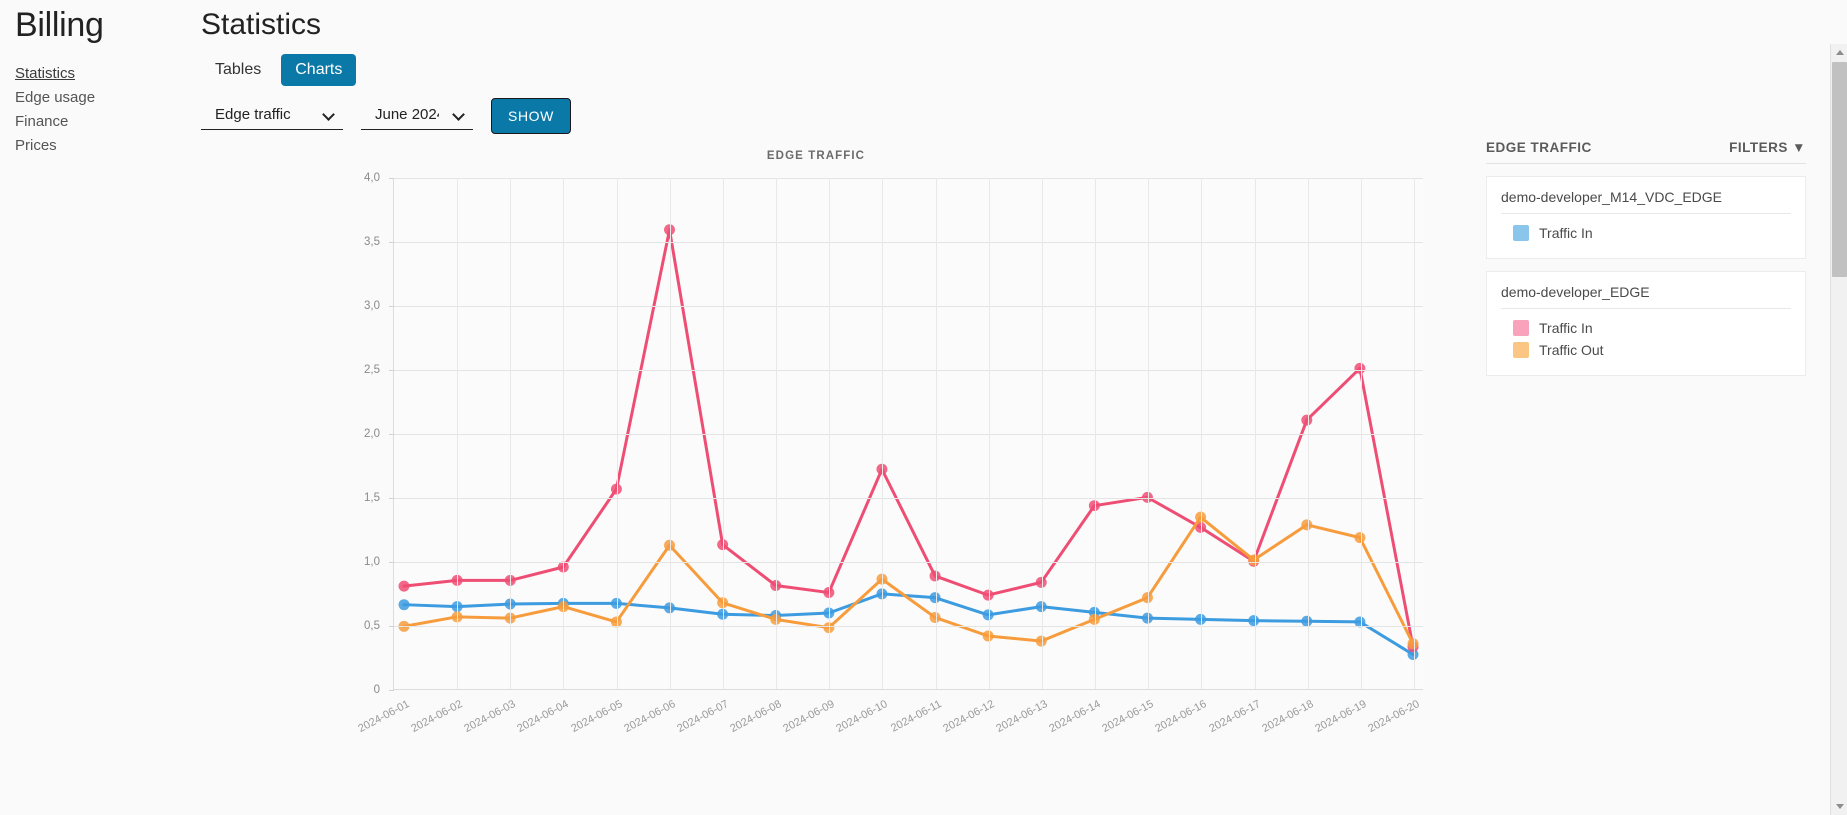  What do you see at coordinates (1646, 152) in the screenshot?
I see `legend-header: EDGE TRAFFIC FILTERS ▼` at bounding box center [1646, 152].